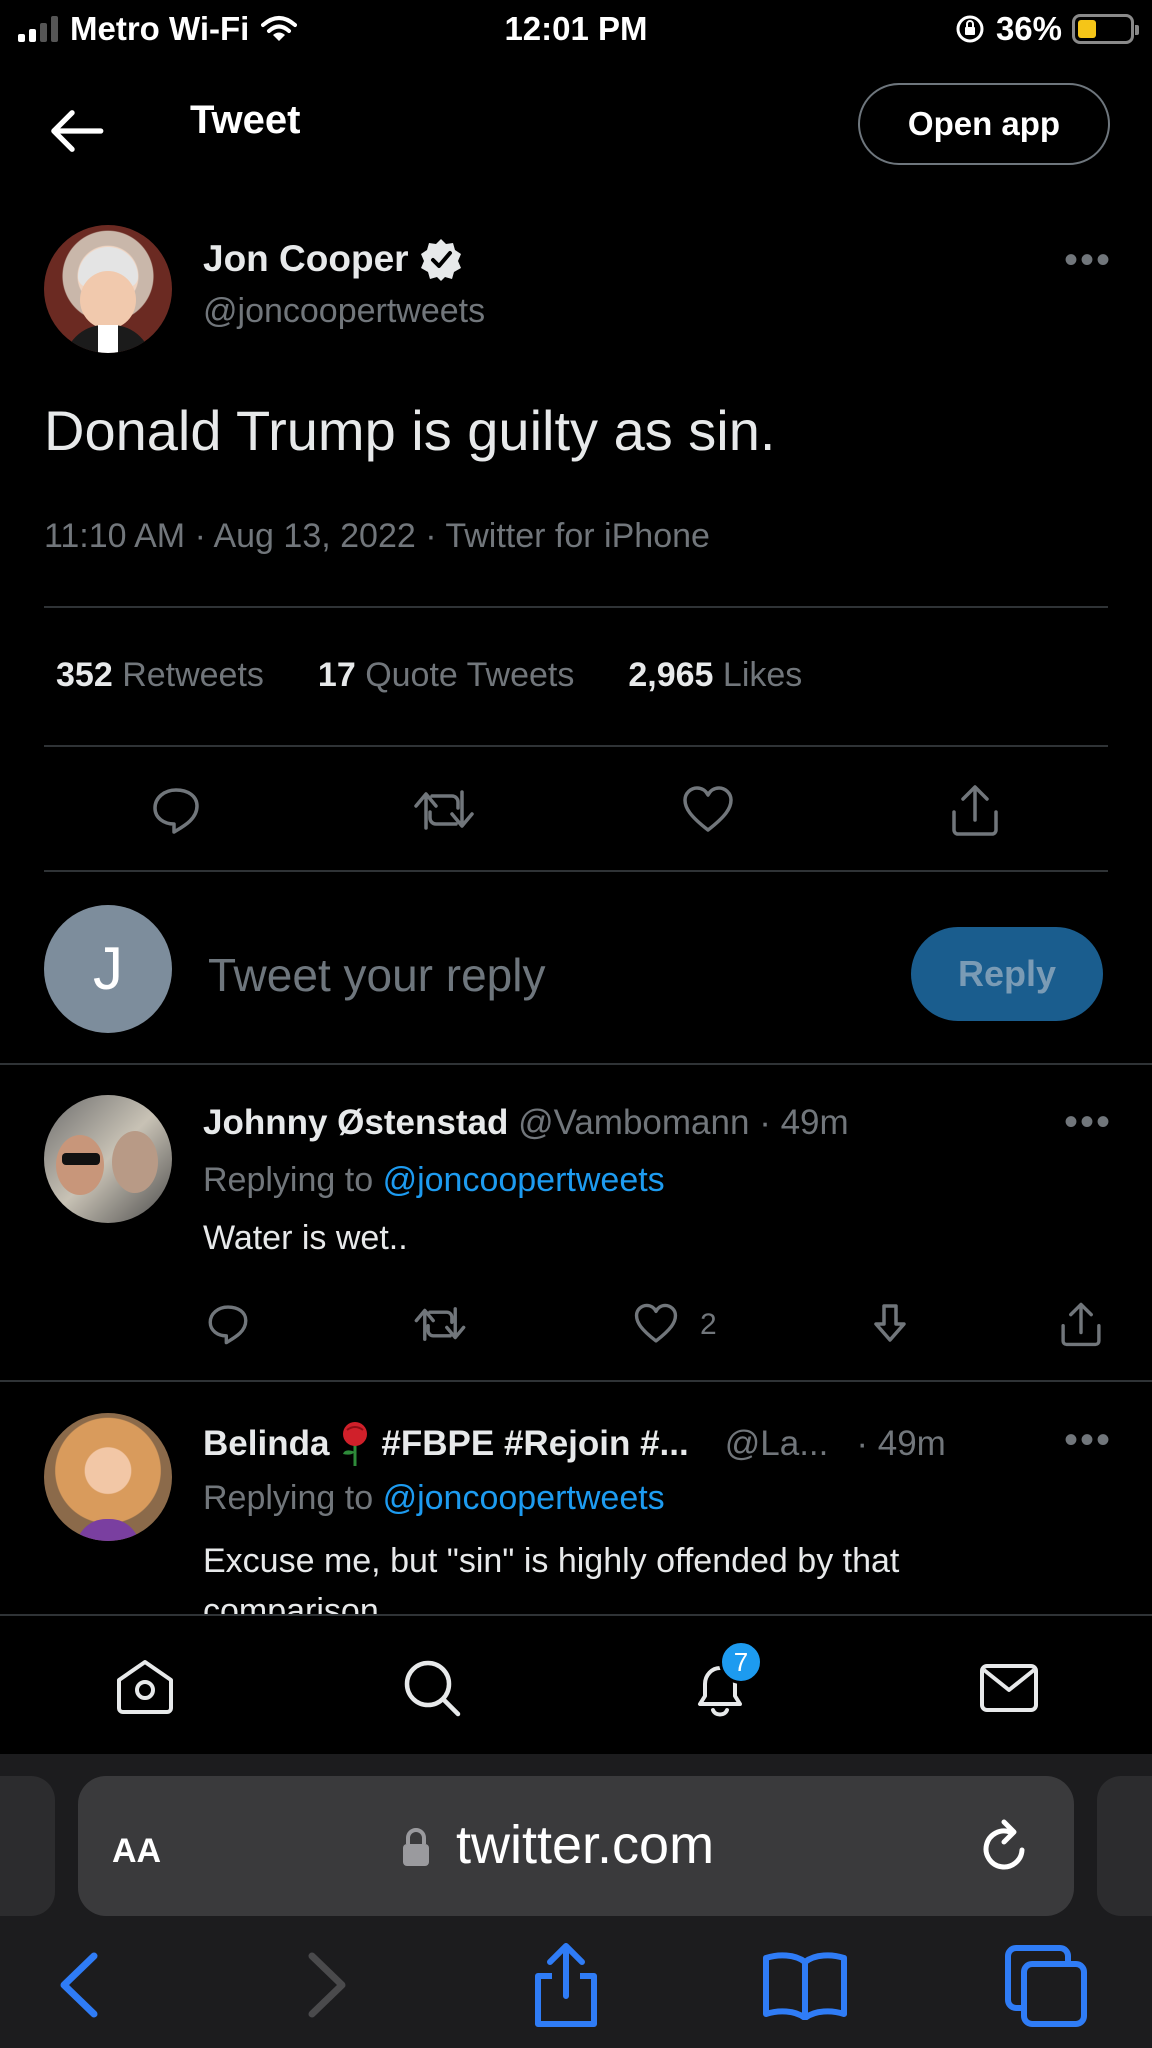 This screenshot has height=2048, width=1152. I want to click on status-right: 36%, so click(1046, 29).